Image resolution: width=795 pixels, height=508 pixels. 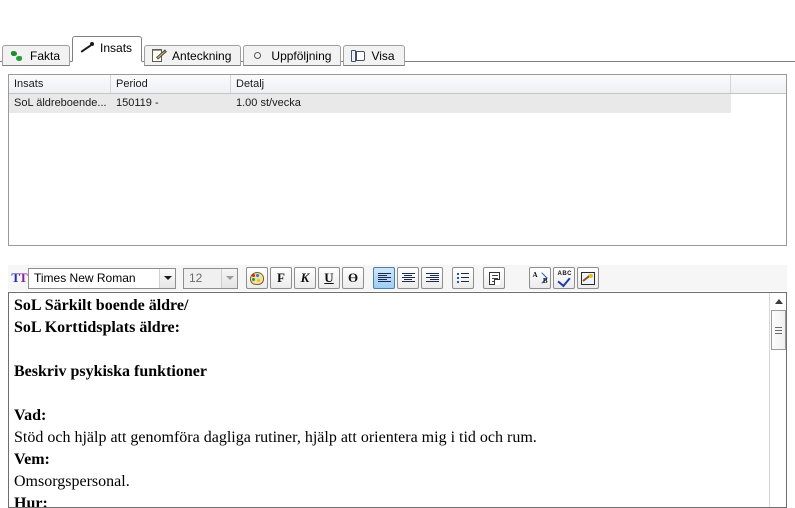 I want to click on column-header-extra, so click(x=758, y=84).